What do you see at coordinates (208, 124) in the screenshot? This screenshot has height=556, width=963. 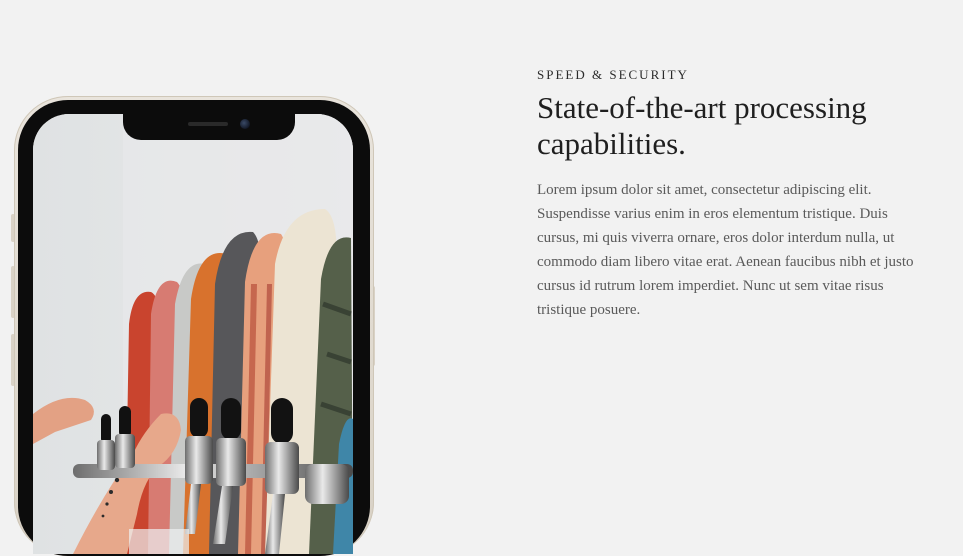 I see `speaker-grille` at bounding box center [208, 124].